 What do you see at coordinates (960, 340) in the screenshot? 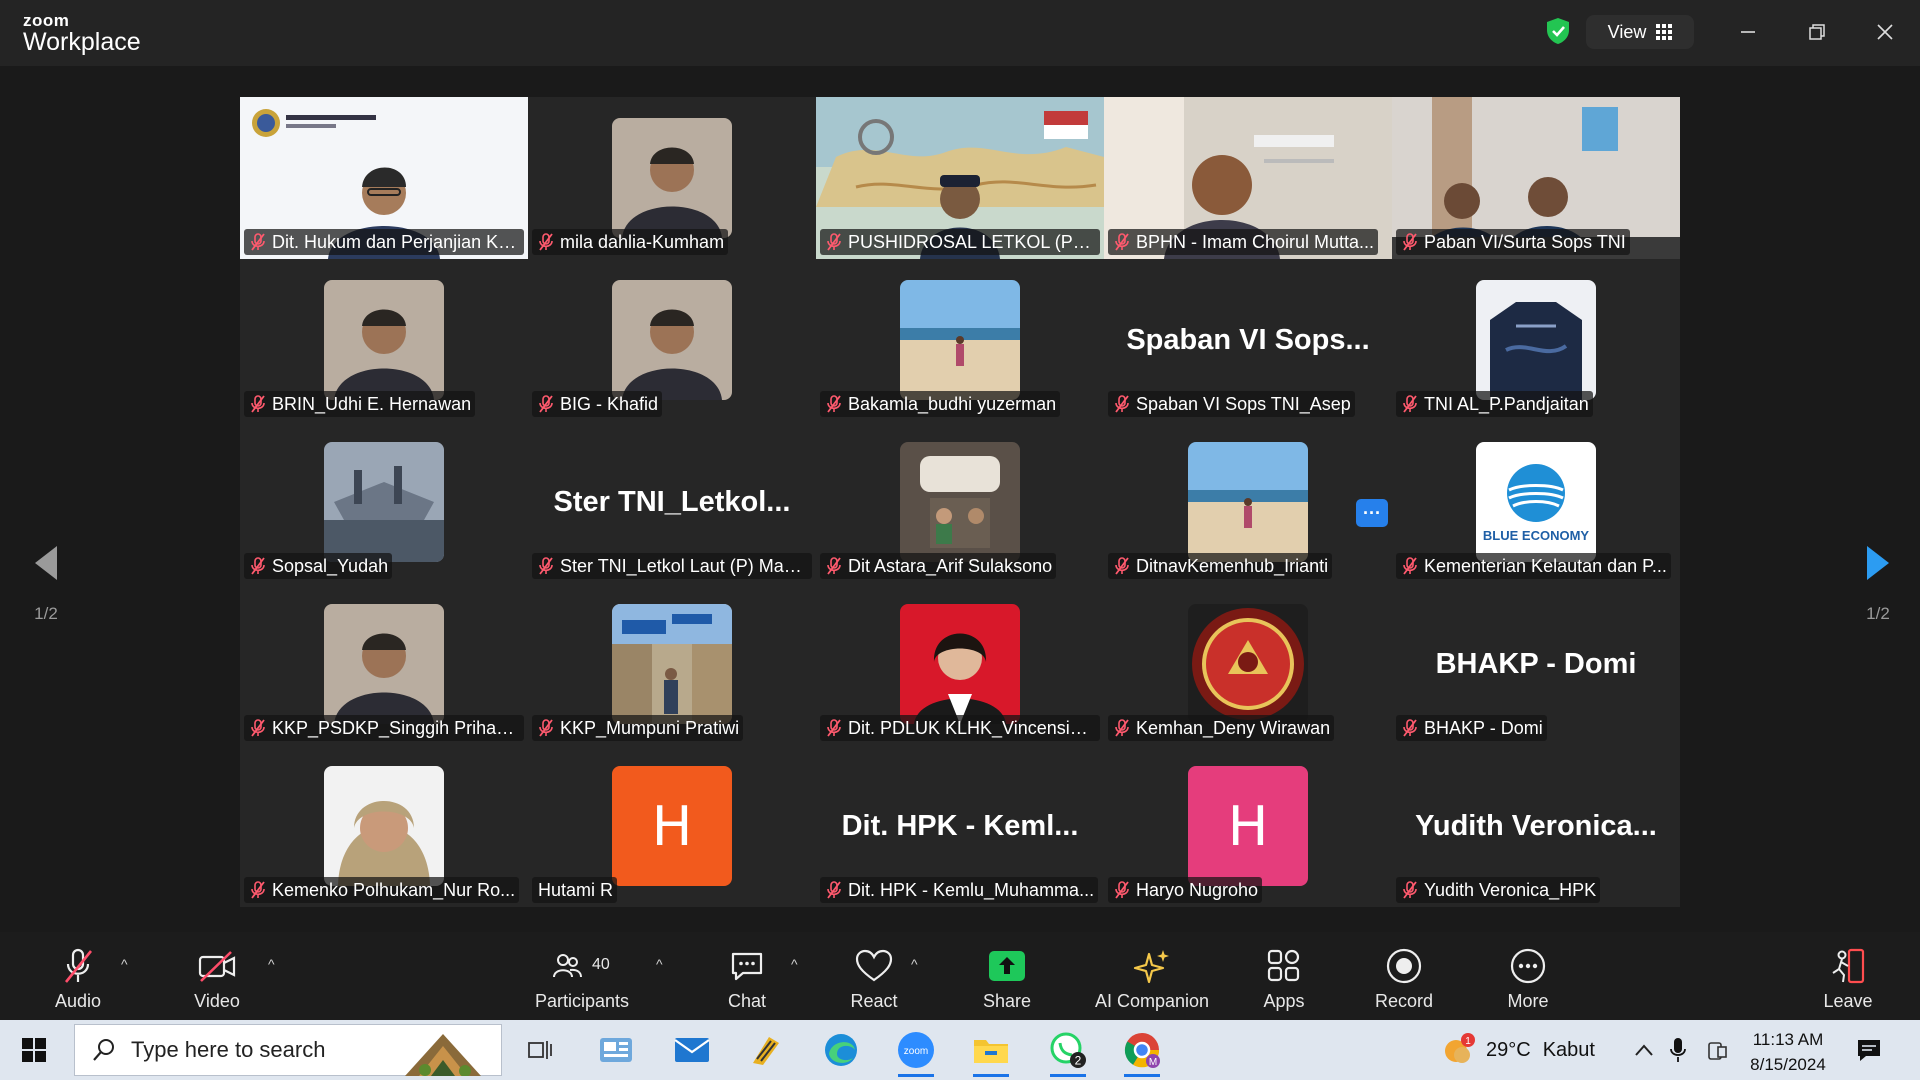
I see `participant-tile: Bakamla_budhi yuzerman` at bounding box center [960, 340].